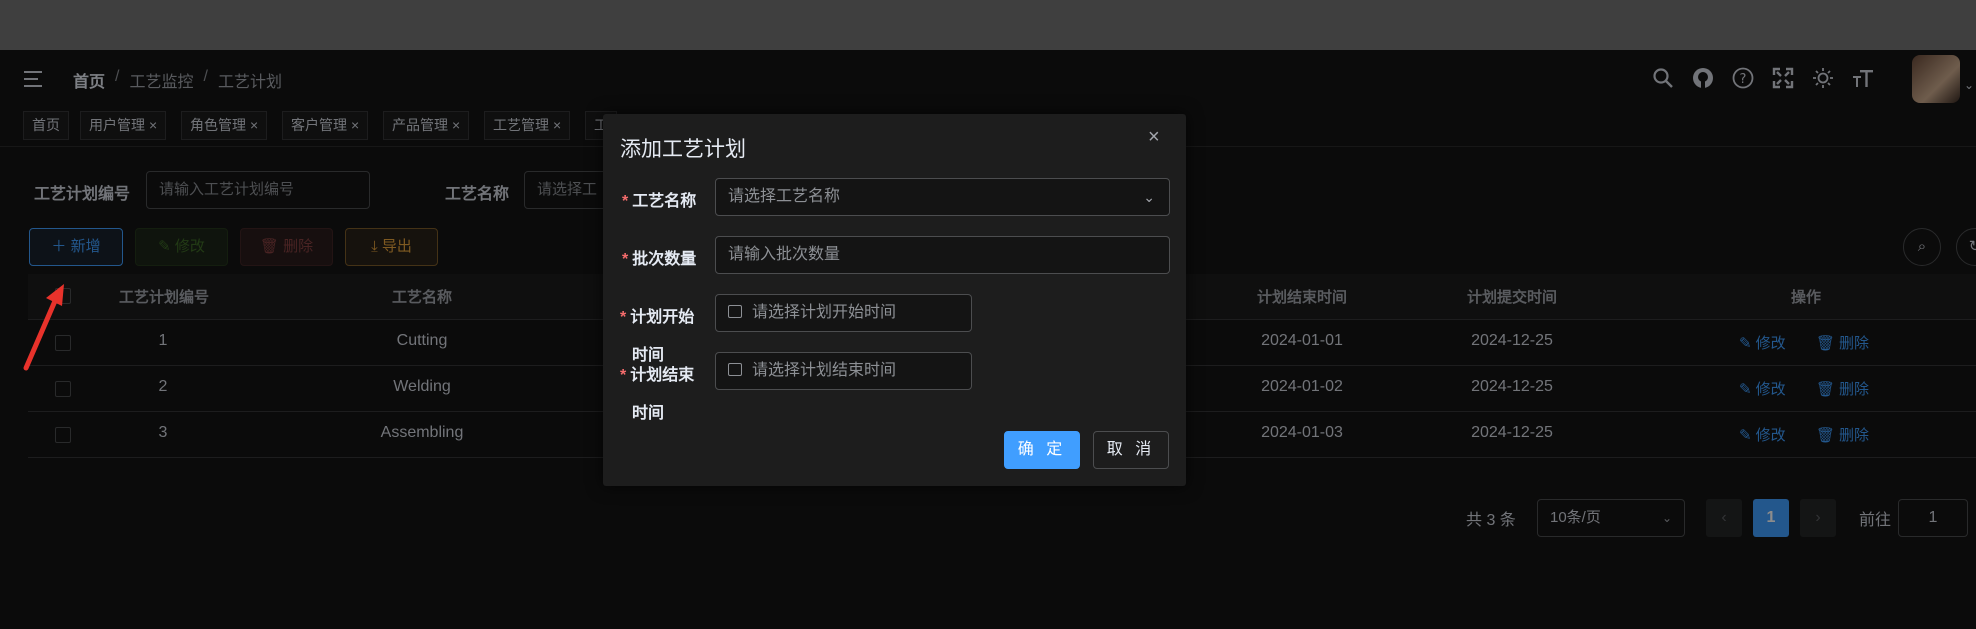  I want to click on plan-start-date-picker: 请选择计划开始时间, so click(843, 313).